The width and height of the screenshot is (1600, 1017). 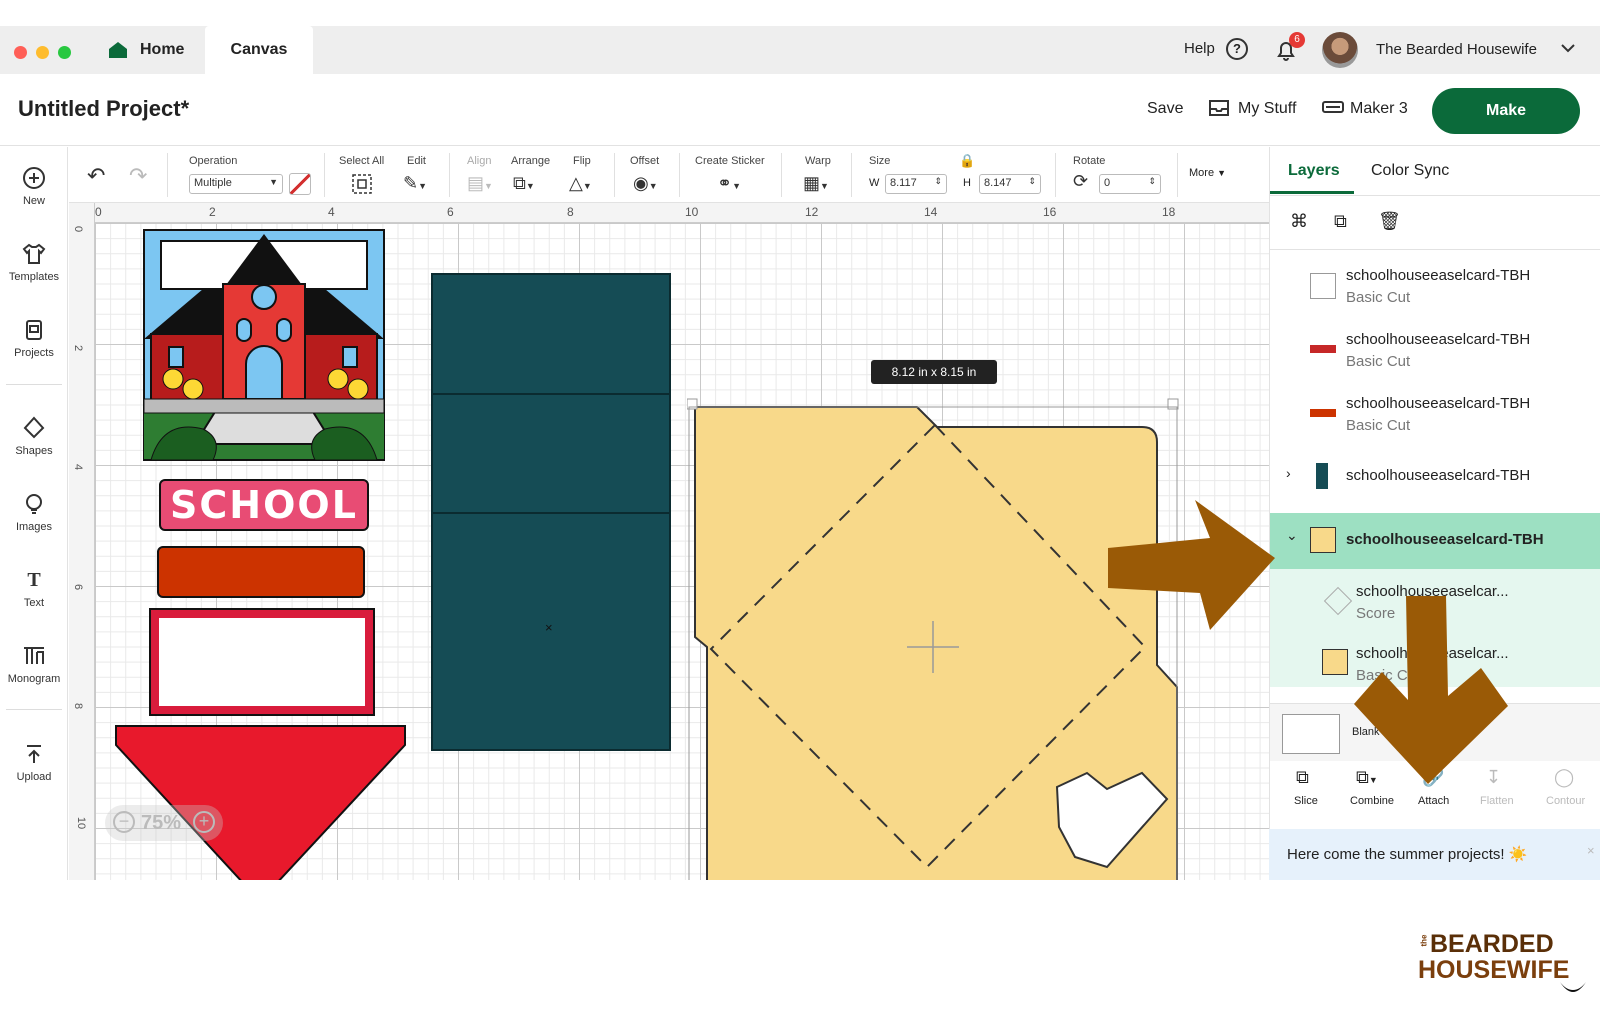 I want to click on redo-icon: ↷, so click(x=138, y=176).